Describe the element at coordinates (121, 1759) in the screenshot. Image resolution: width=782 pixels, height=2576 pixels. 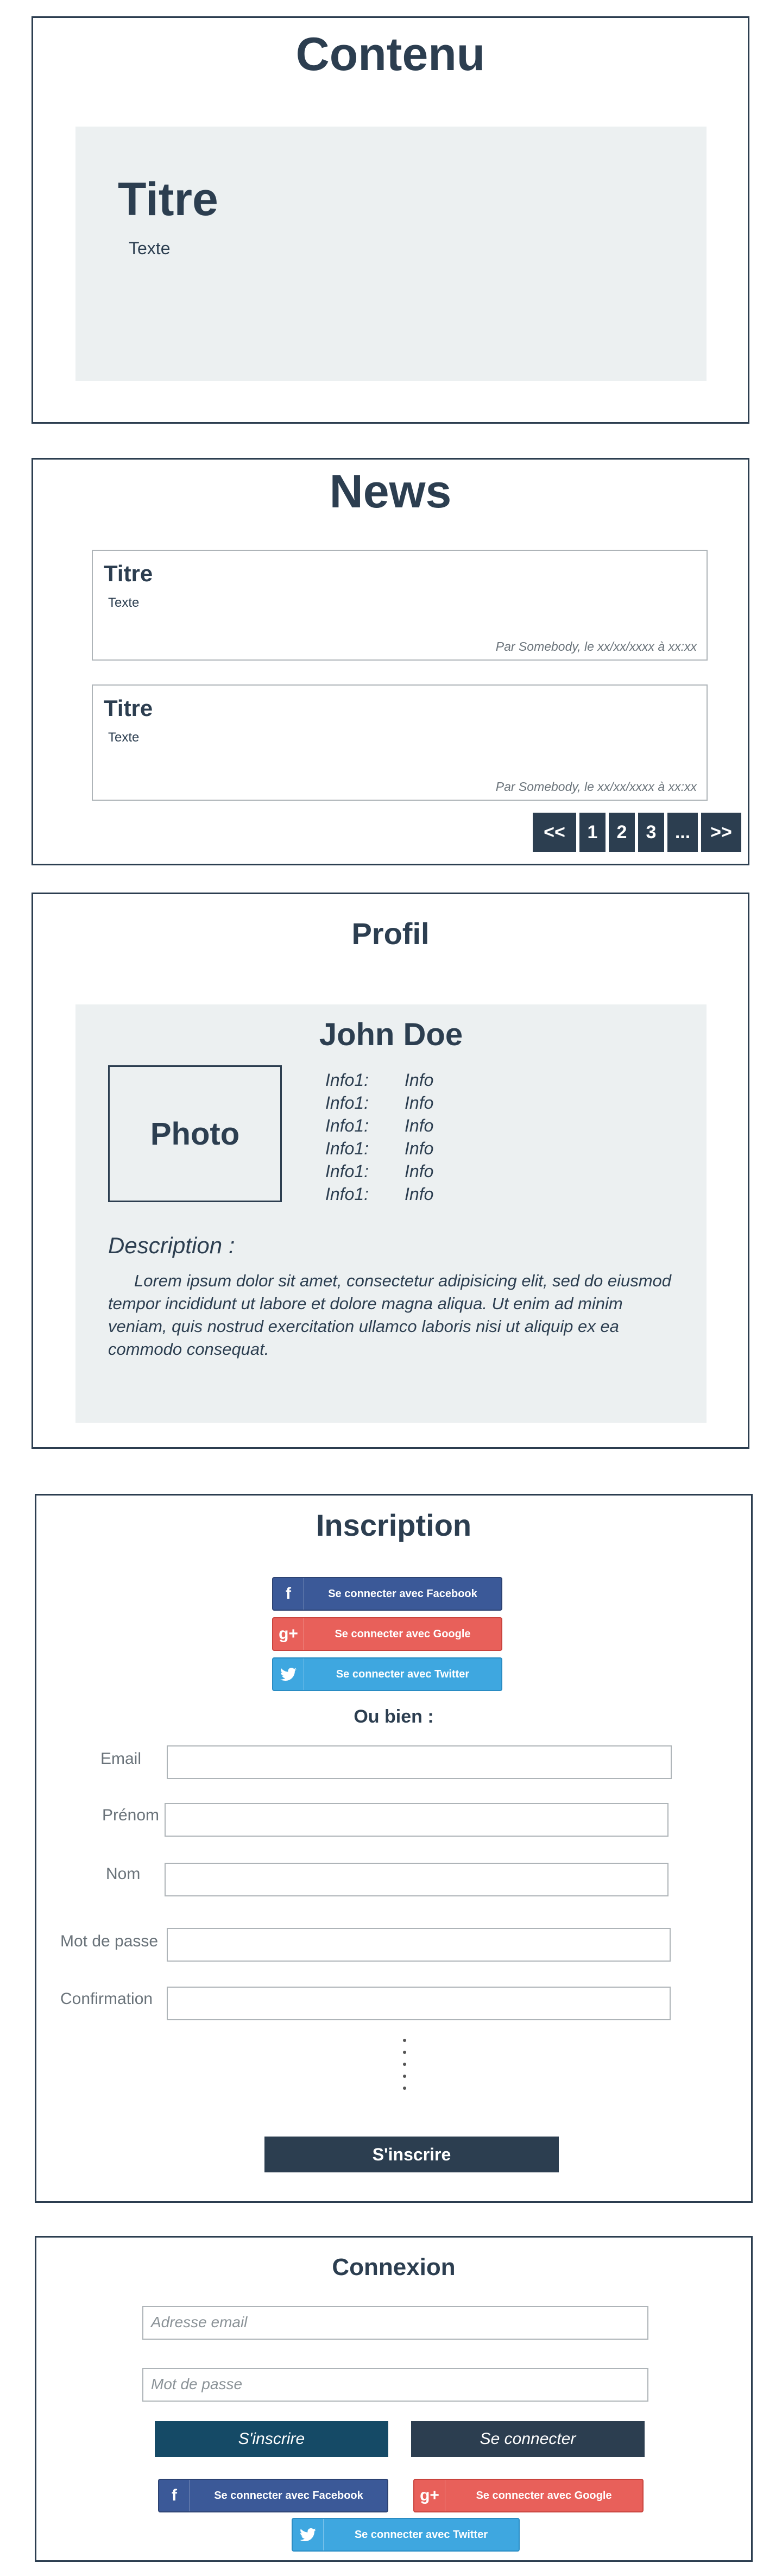
I see `email-label: Email` at that location.